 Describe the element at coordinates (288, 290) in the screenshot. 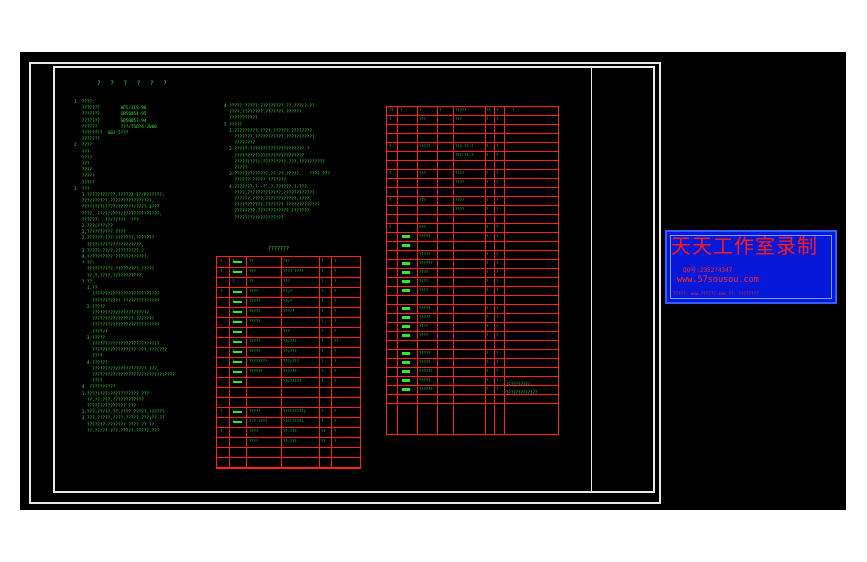

I see `table-cell: ??/?` at that location.